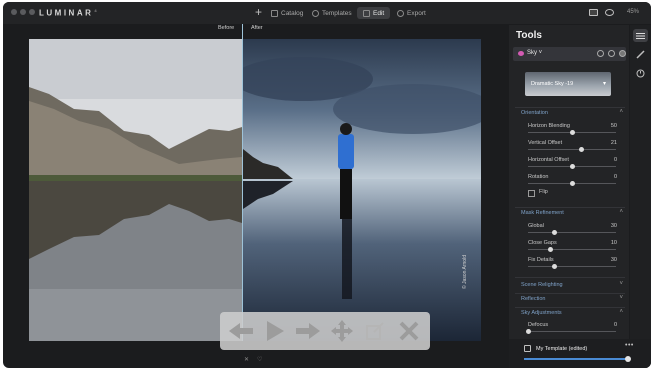 This screenshot has height=381, width=654. Describe the element at coordinates (529, 35) in the screenshot. I see `panel-title: Tools` at that location.